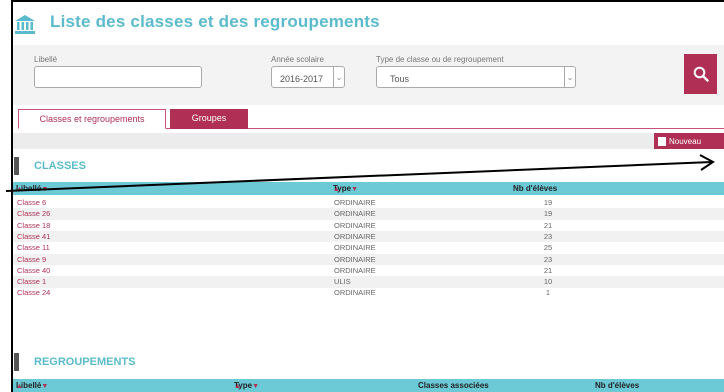  I want to click on title-bar: Liste des classes et des regroupements, so click(368, 23).